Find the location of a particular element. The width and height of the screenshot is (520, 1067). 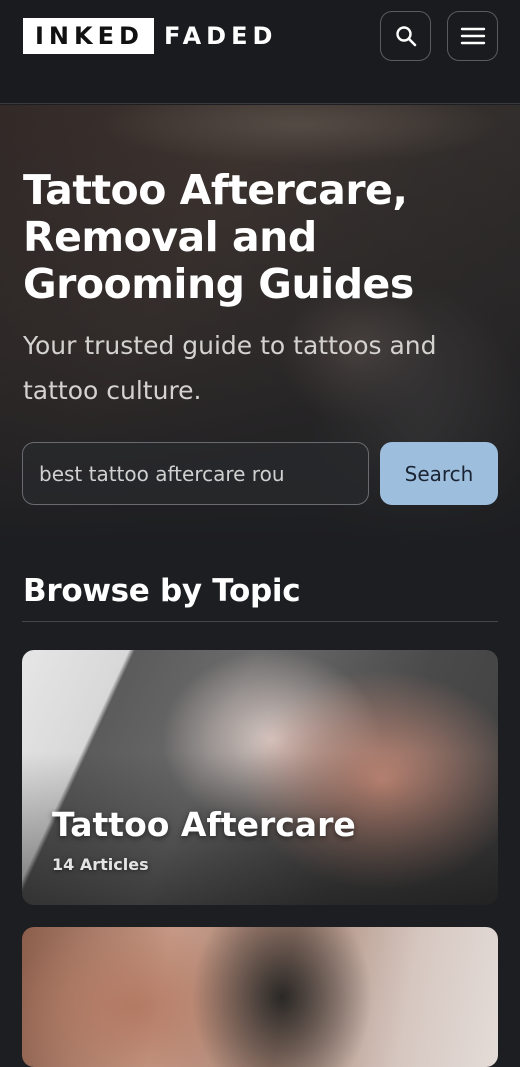

search-button is located at coordinates (405, 36).